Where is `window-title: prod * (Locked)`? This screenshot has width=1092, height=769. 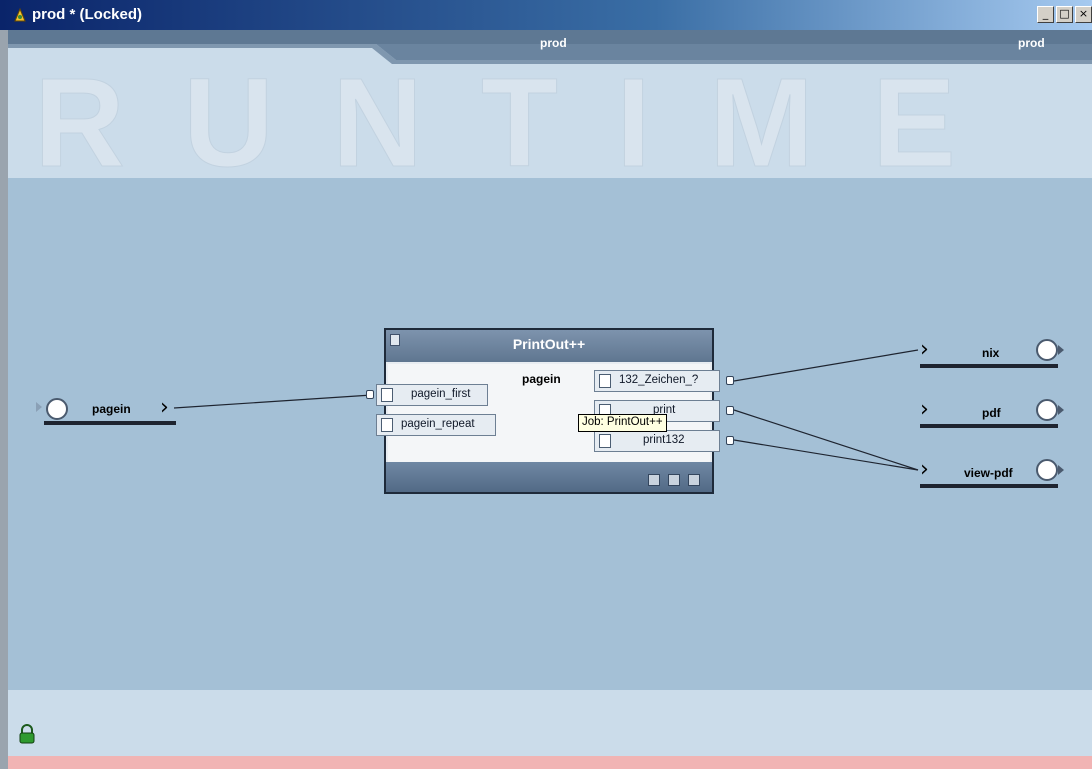 window-title: prod * (Locked) is located at coordinates (87, 14).